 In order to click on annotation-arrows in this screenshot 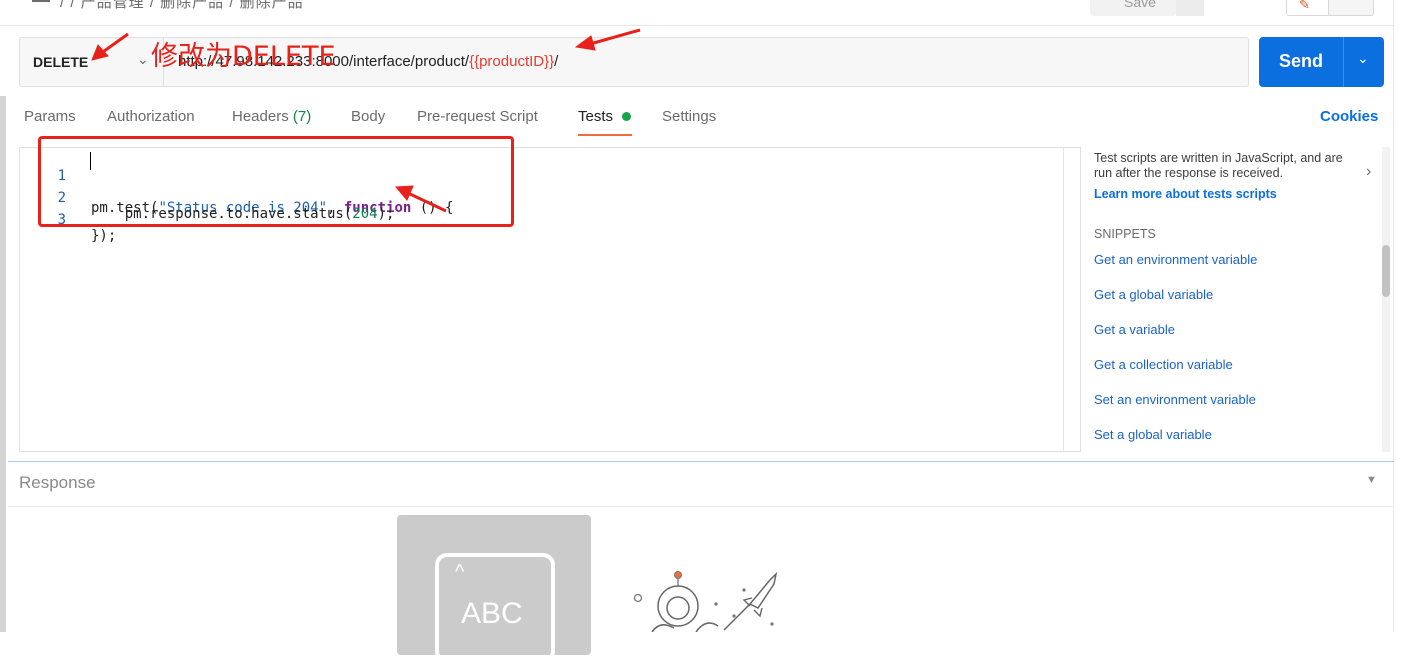, I will do `click(366, 120)`.